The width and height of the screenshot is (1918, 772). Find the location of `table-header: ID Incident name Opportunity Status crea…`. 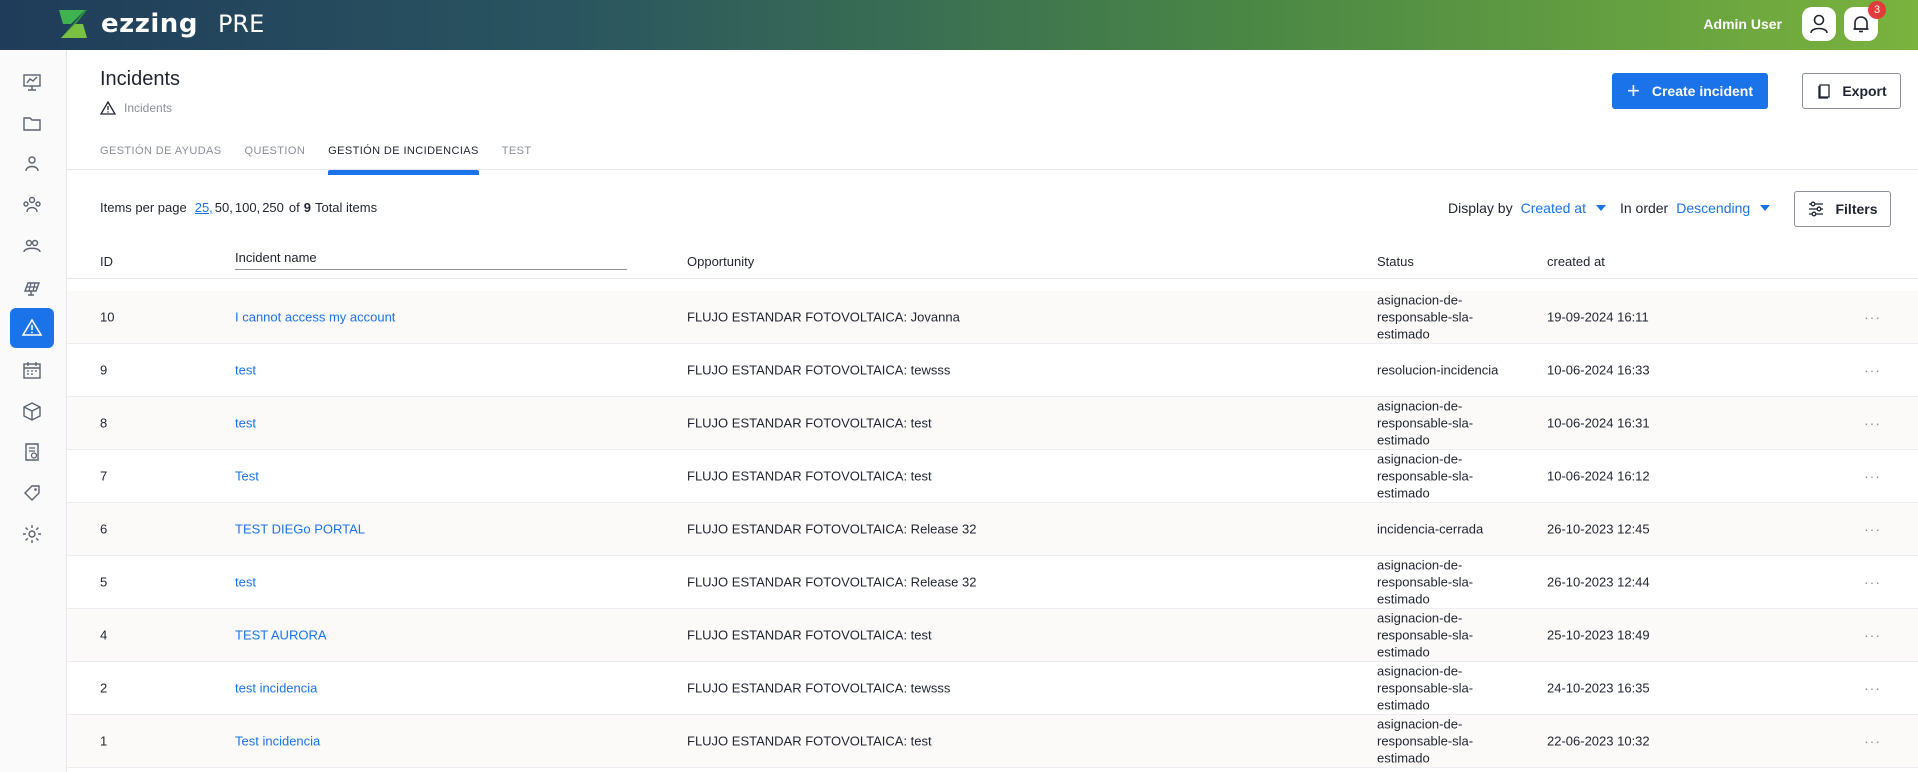

table-header: ID Incident name Opportunity Status crea… is located at coordinates (992, 262).